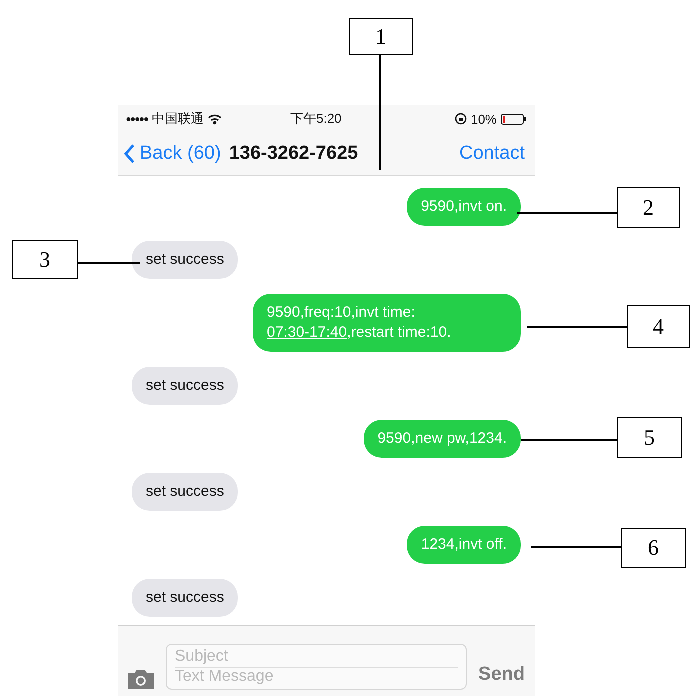  What do you see at coordinates (492, 154) in the screenshot?
I see `contact-link: Contact` at bounding box center [492, 154].